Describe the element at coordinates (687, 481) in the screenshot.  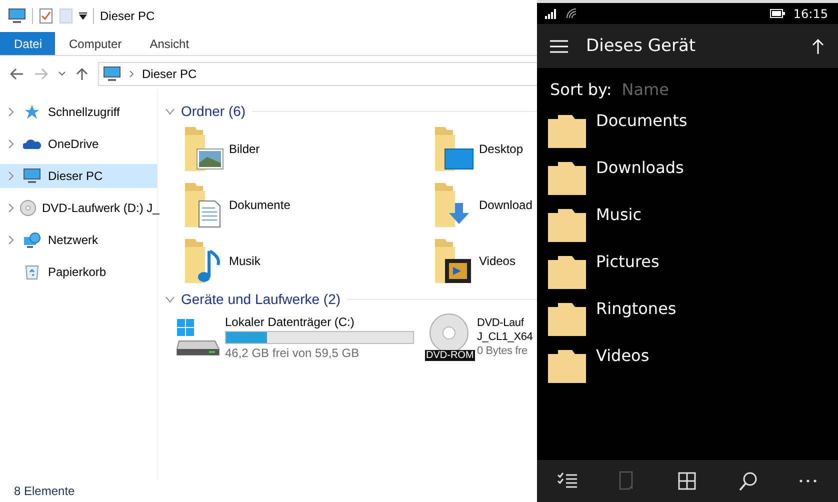
I see `tiles-icon` at that location.